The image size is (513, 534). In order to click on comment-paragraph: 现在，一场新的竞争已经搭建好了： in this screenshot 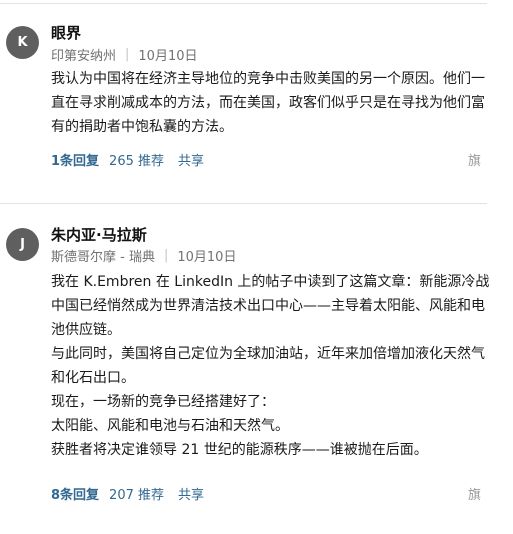, I will do `click(163, 402)`.